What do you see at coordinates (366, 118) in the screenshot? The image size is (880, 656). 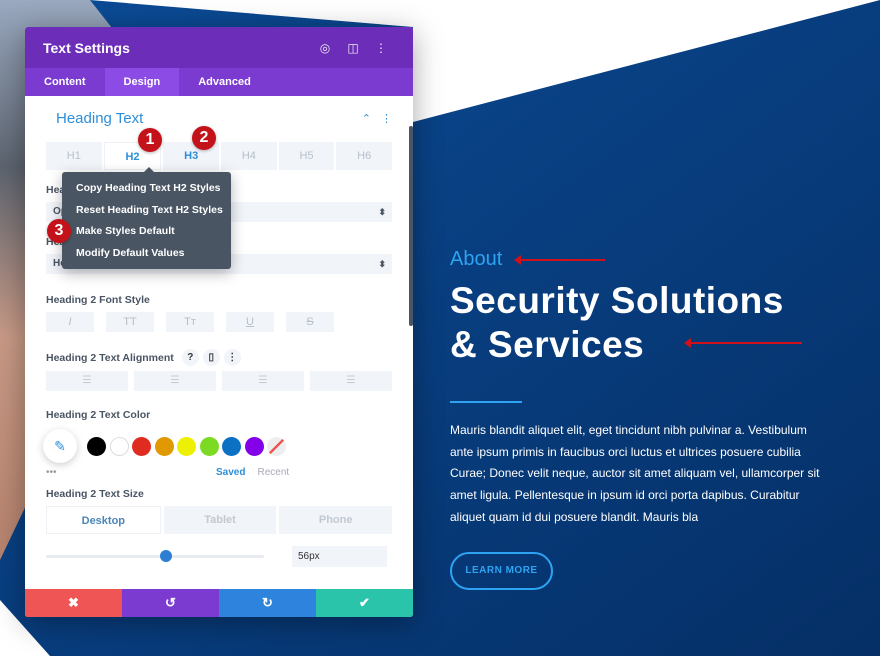 I see `collapse-icon: ⌃` at bounding box center [366, 118].